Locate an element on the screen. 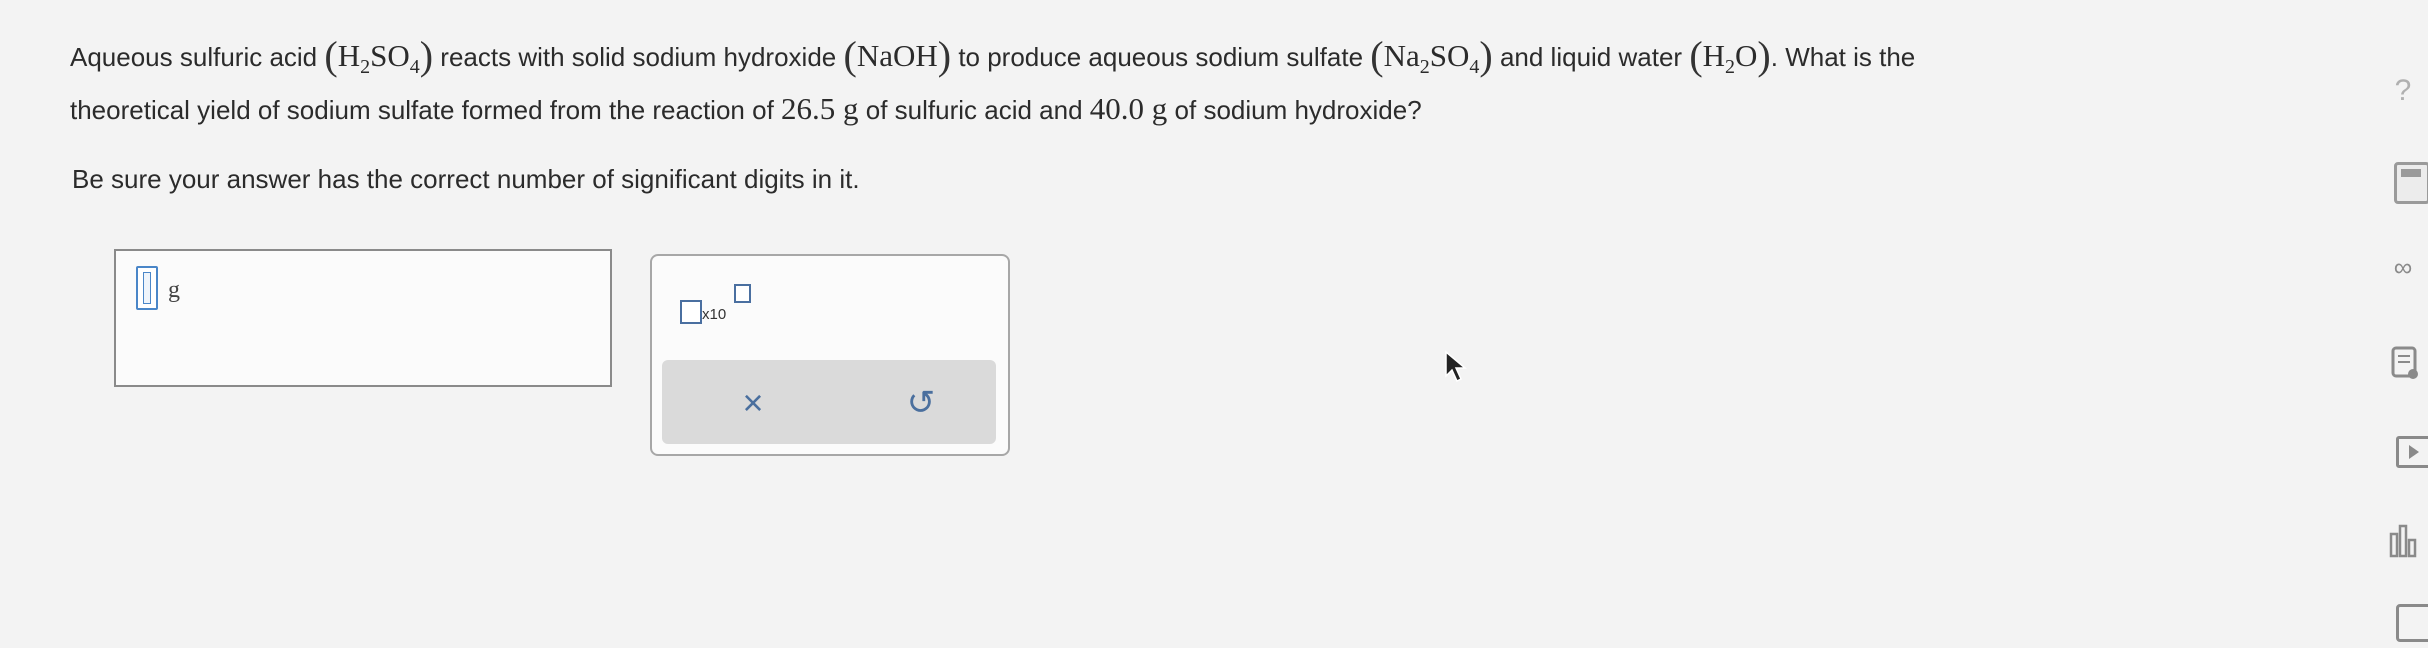 The height and width of the screenshot is (648, 2428). formula-sodium-hydroxide: NaOH is located at coordinates (897, 55).